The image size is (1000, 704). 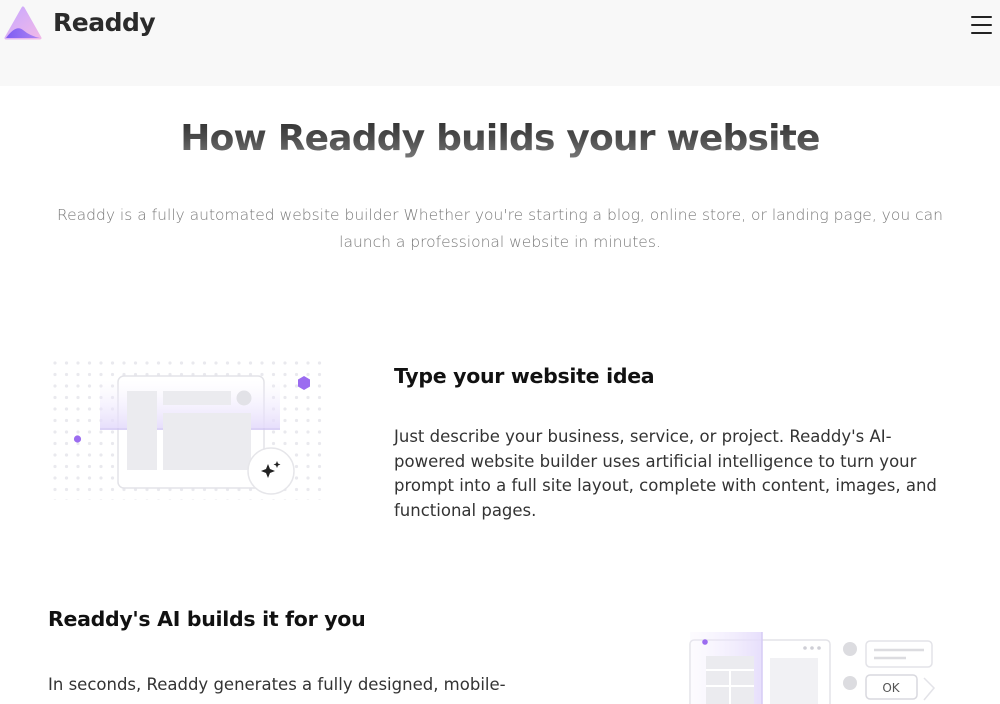 What do you see at coordinates (891, 688) in the screenshot?
I see `ok-button-label: OK` at bounding box center [891, 688].